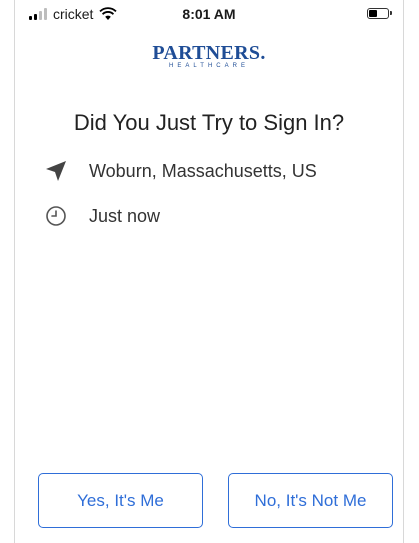 The width and height of the screenshot is (419, 543). What do you see at coordinates (125, 215) in the screenshot?
I see `time-text: Just now` at bounding box center [125, 215].